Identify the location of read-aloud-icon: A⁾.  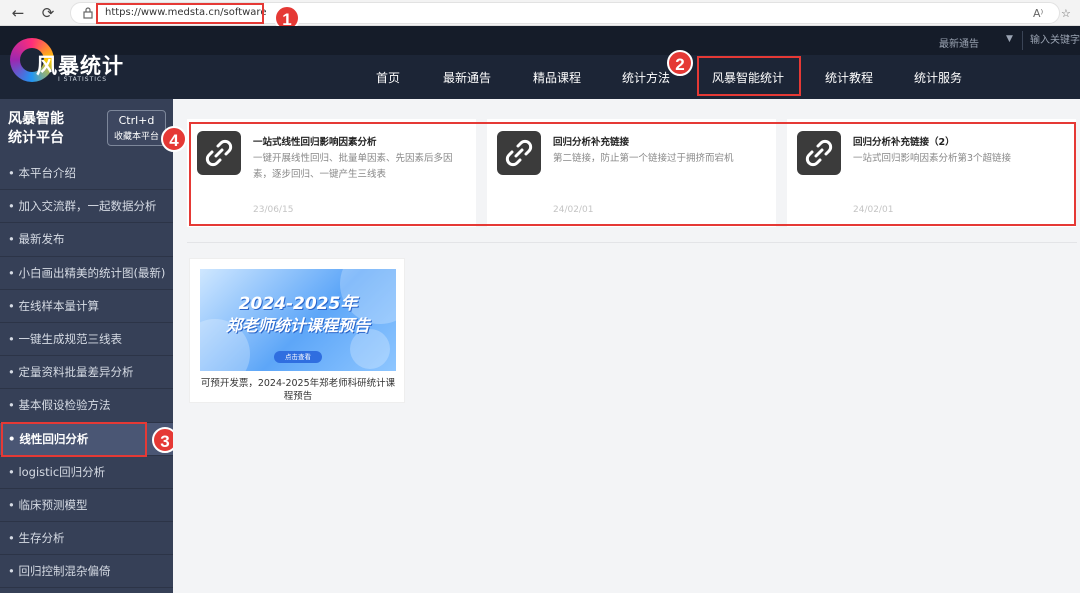
(1038, 13).